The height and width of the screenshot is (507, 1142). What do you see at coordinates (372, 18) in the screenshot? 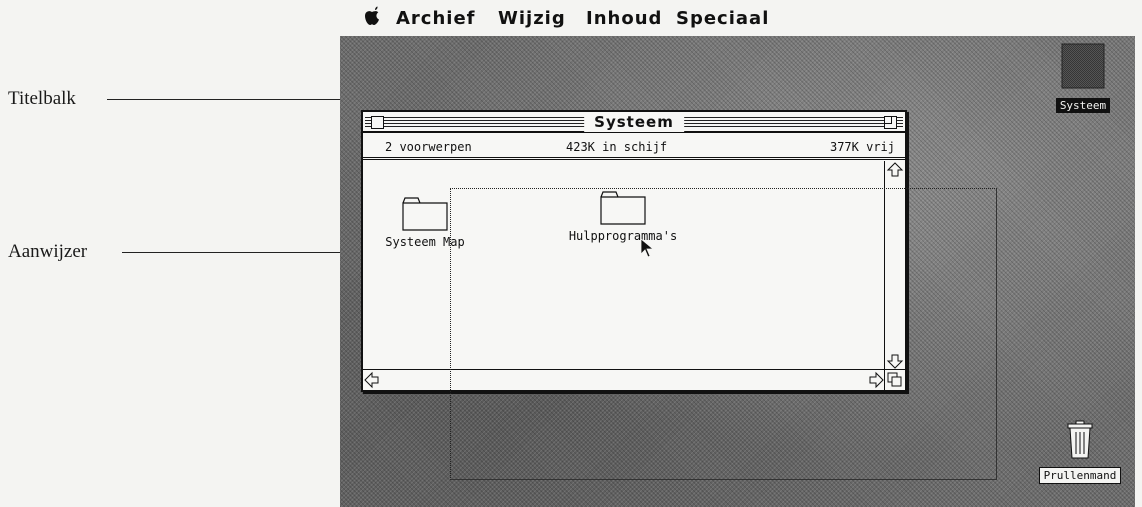
I see `apple-menu-icon` at bounding box center [372, 18].